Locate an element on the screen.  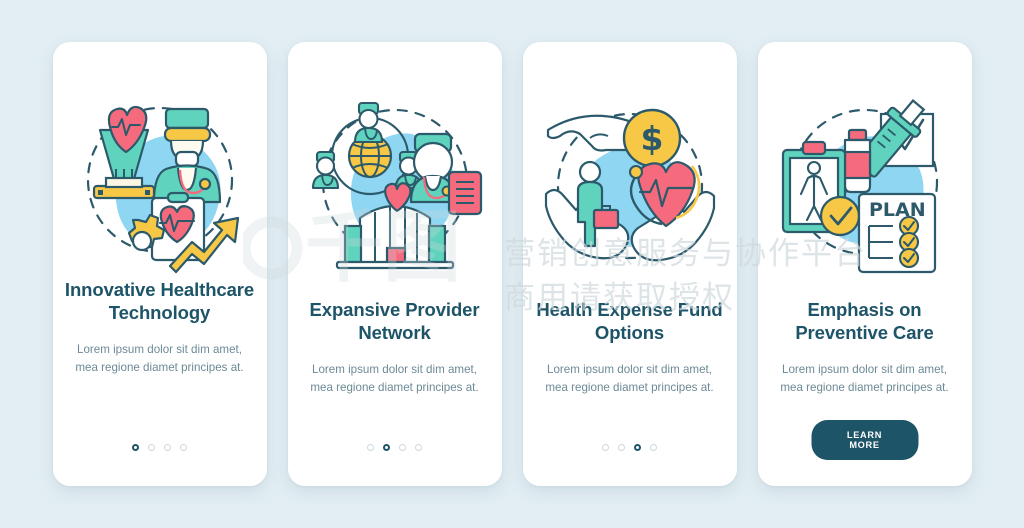
page-title: Emphasis on Preventive Care is located at coordinates (864, 321).